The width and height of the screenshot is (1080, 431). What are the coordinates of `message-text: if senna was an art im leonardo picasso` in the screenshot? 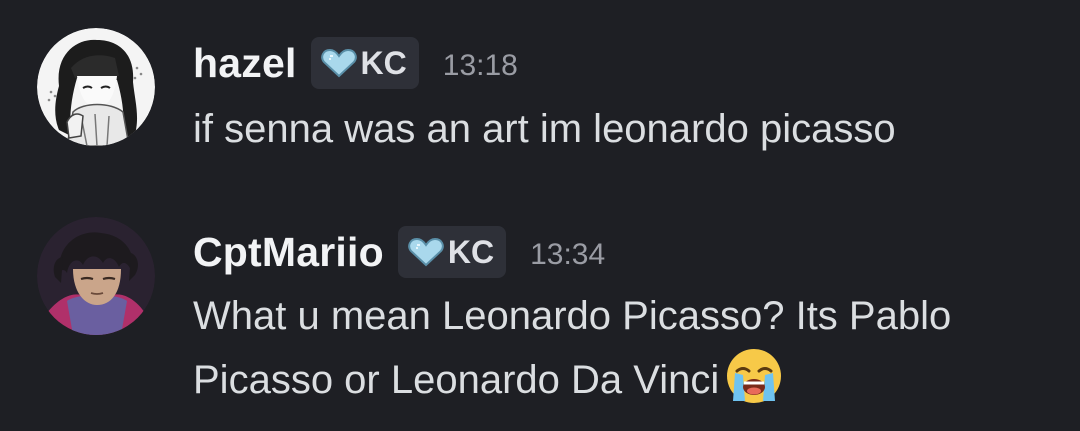 It's located at (544, 129).